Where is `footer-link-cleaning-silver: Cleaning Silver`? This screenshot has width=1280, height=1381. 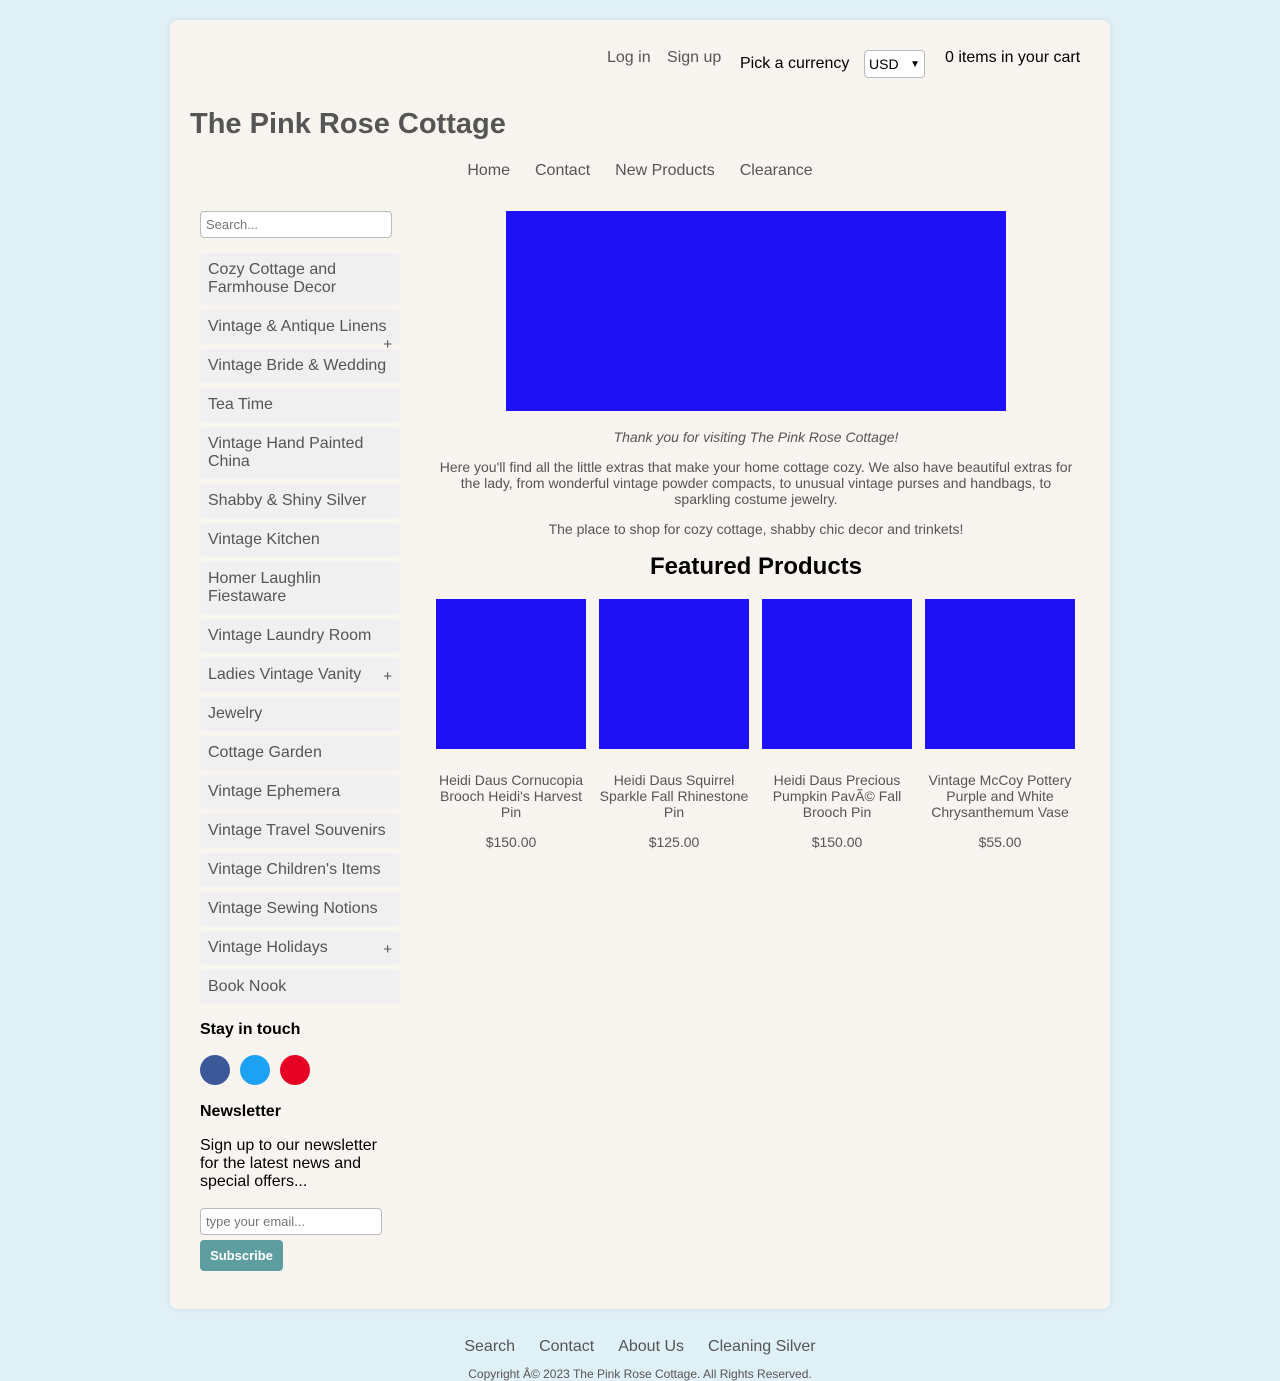 footer-link-cleaning-silver: Cleaning Silver is located at coordinates (762, 1347).